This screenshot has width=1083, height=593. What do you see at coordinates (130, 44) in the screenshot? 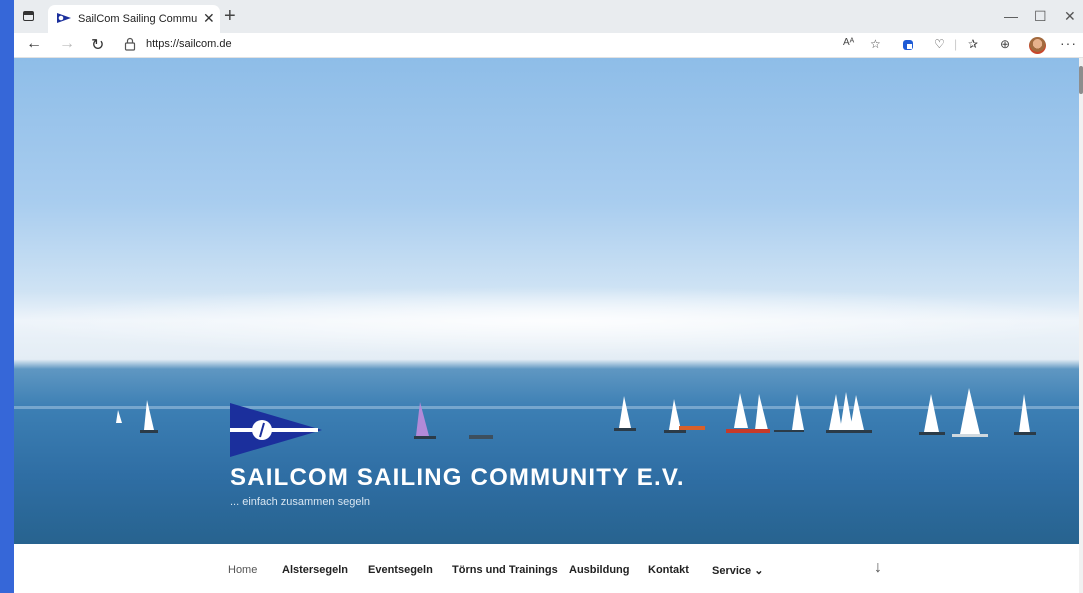
I see `lock-icon` at bounding box center [130, 44].